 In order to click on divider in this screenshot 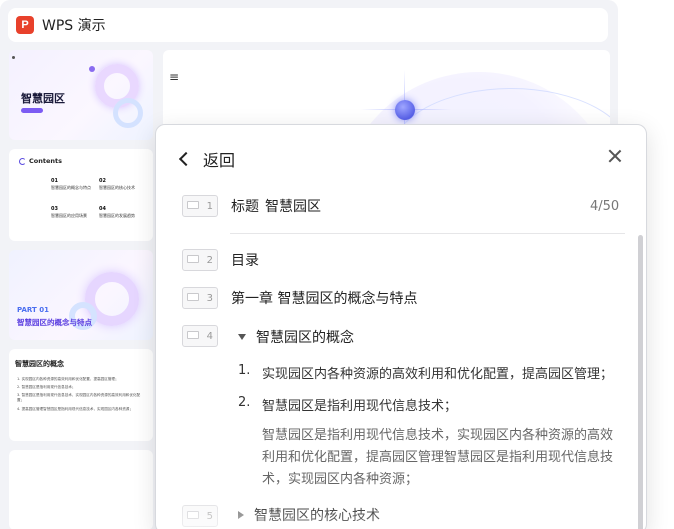, I will do `click(427, 233)`.